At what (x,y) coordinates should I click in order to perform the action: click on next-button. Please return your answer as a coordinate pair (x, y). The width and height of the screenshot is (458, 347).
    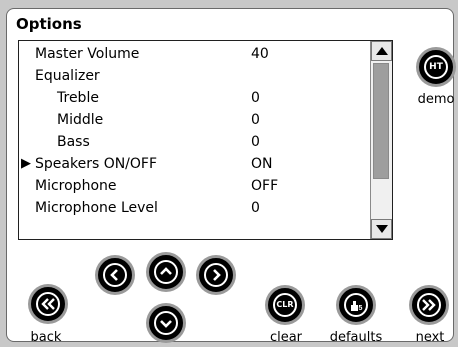
    Looking at the image, I should click on (429, 305).